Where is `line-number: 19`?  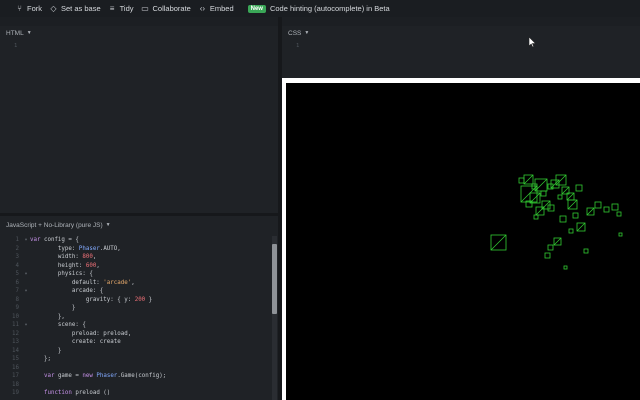 line-number: 19 is located at coordinates (15, 393).